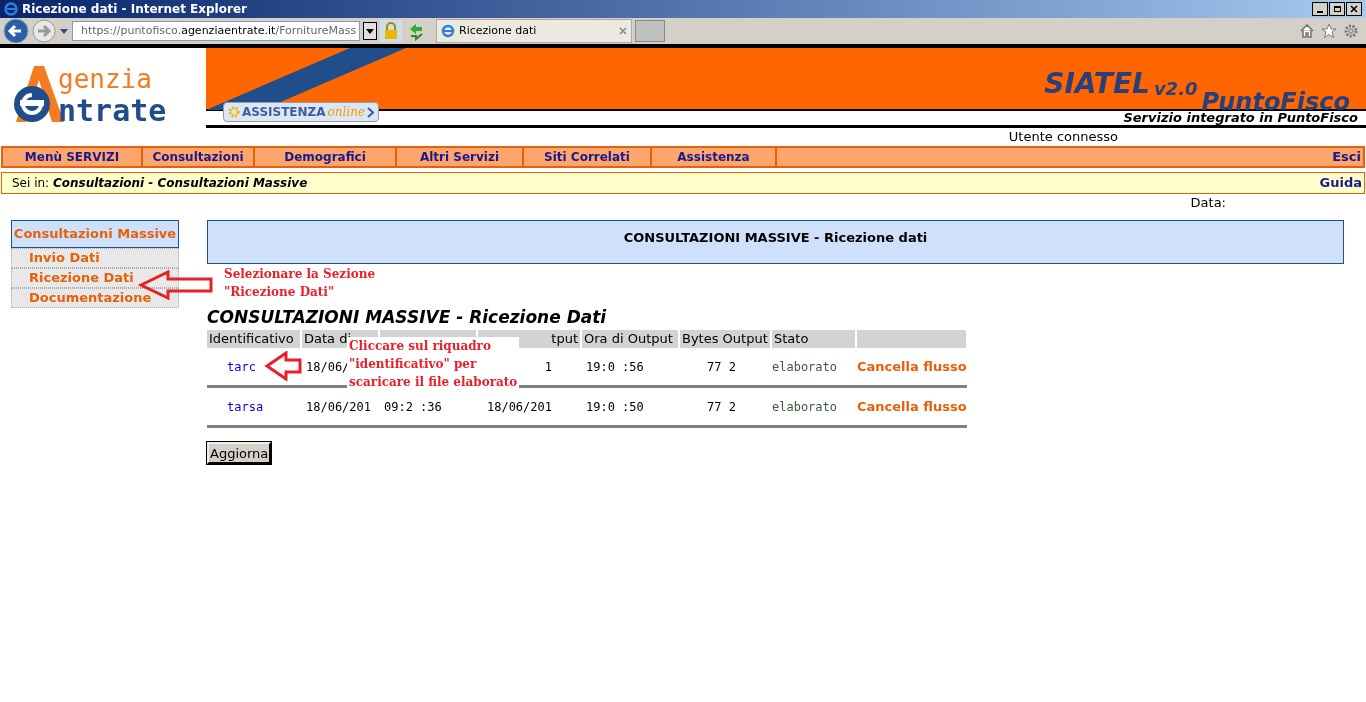 This screenshot has width=1366, height=702. What do you see at coordinates (106, 97) in the screenshot?
I see `logo-drawing: genzia ntrate` at bounding box center [106, 97].